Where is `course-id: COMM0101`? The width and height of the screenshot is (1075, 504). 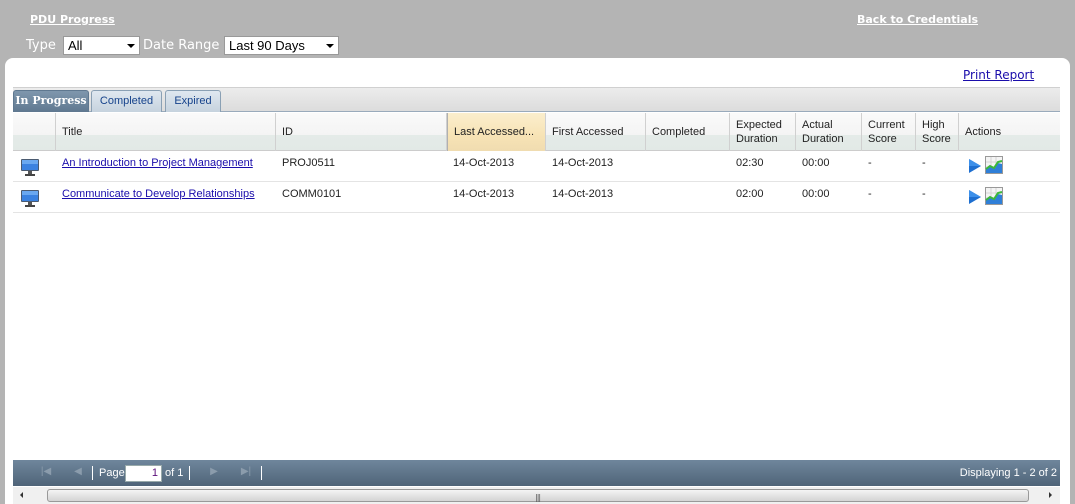 course-id: COMM0101 is located at coordinates (312, 194).